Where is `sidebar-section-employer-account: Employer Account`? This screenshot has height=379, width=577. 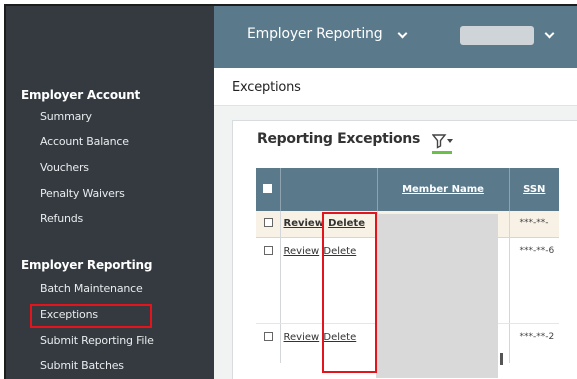 sidebar-section-employer-account: Employer Account is located at coordinates (81, 95).